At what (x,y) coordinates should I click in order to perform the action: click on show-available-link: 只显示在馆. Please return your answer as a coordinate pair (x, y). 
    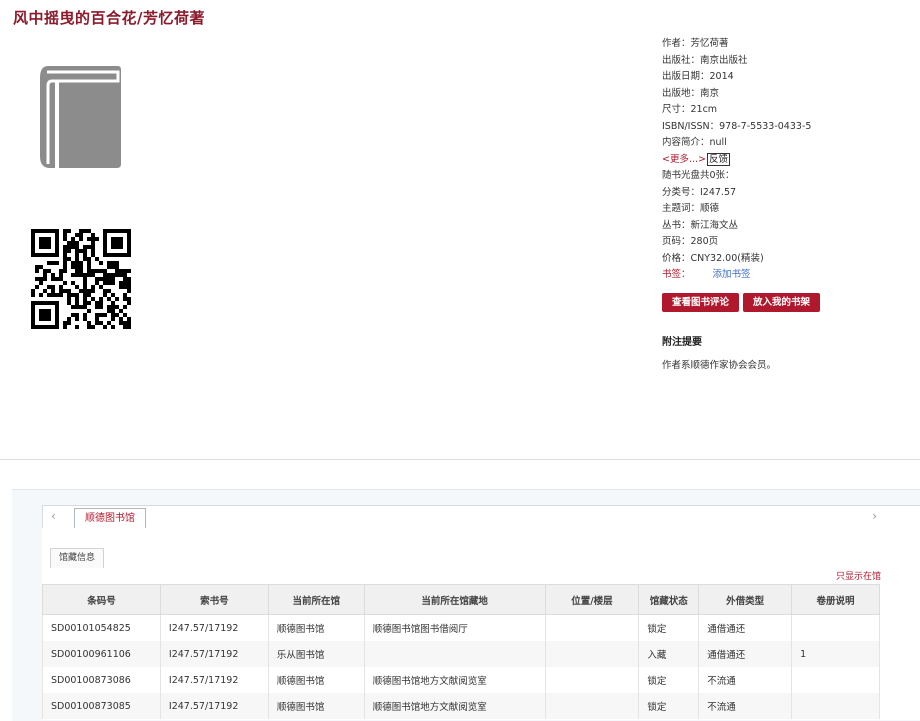
    Looking at the image, I should click on (858, 575).